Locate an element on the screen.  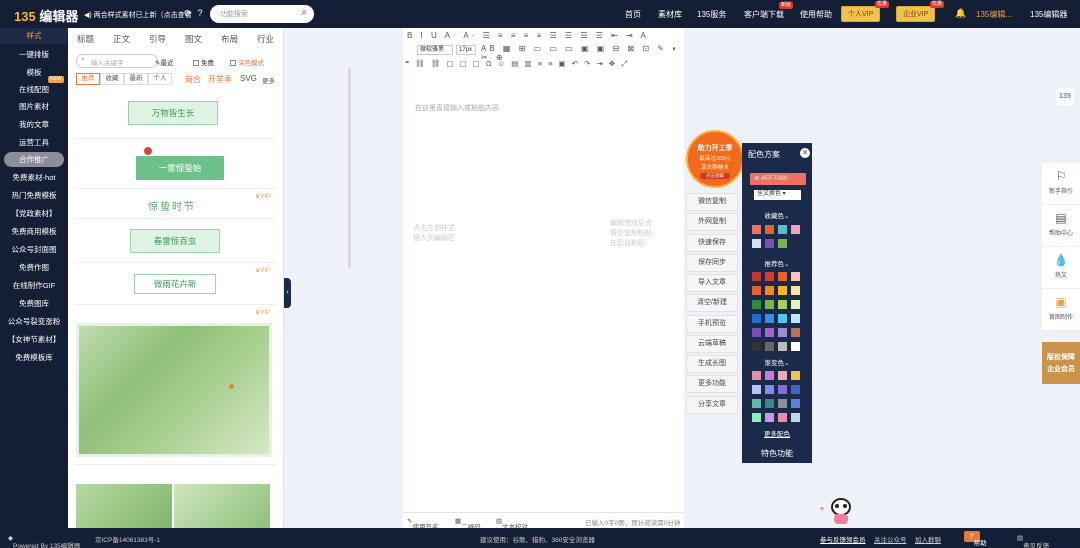
save-sync-button: 保存同步 is located at coordinates (712, 263).